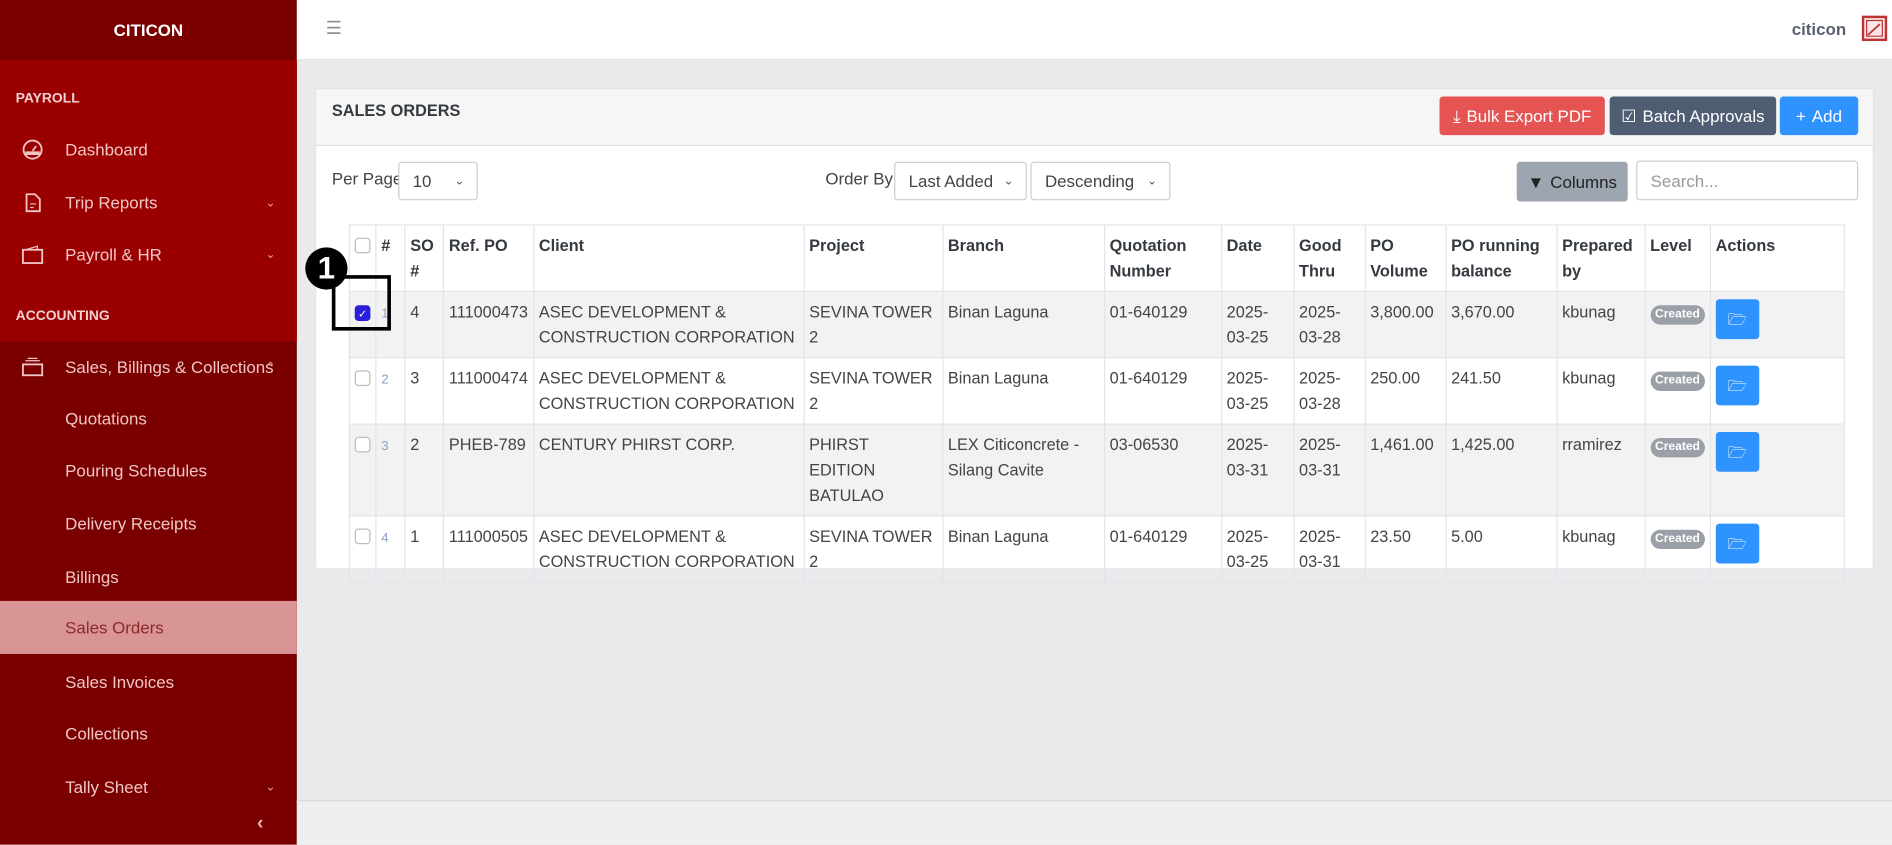 The image size is (1892, 845). I want to click on download-icon: ⤓, so click(1456, 115).